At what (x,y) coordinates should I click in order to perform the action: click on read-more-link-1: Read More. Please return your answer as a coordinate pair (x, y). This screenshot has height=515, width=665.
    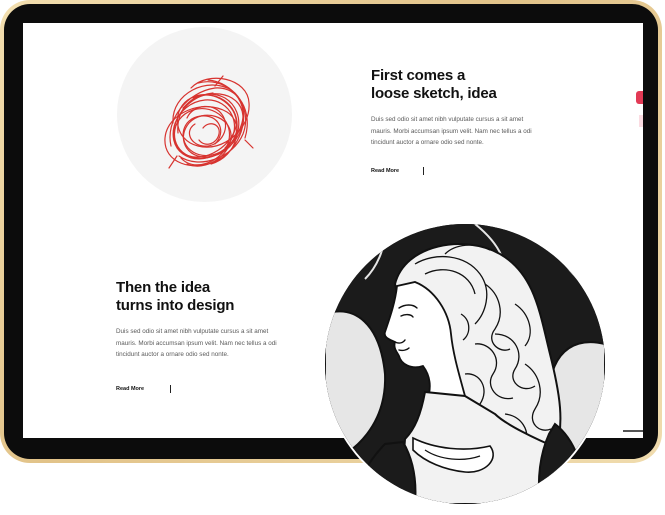
    Looking at the image, I should click on (476, 170).